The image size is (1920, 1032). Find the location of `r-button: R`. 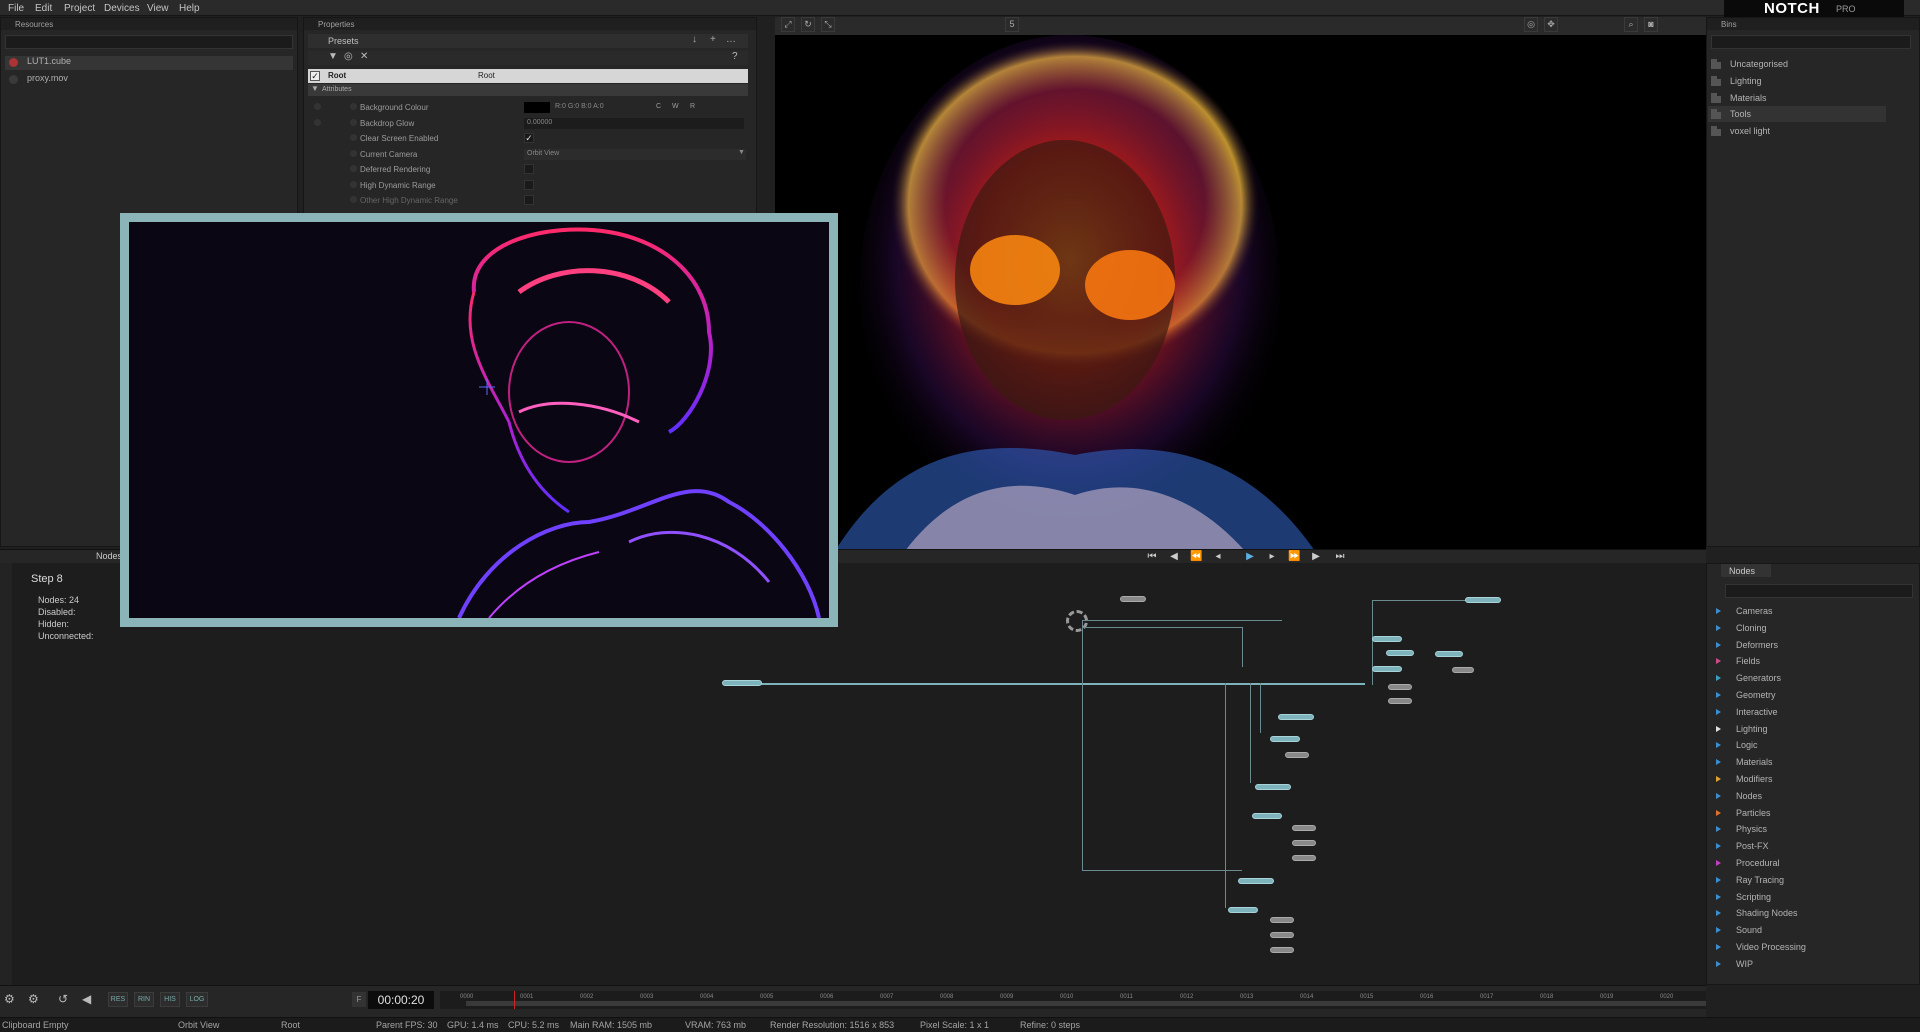

r-button: R is located at coordinates (692, 106).